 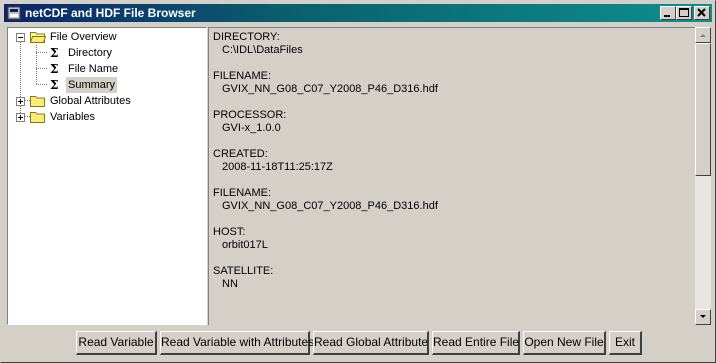 What do you see at coordinates (358, 13) in the screenshot?
I see `title-bar: netCDF and HDF File Browser` at bounding box center [358, 13].